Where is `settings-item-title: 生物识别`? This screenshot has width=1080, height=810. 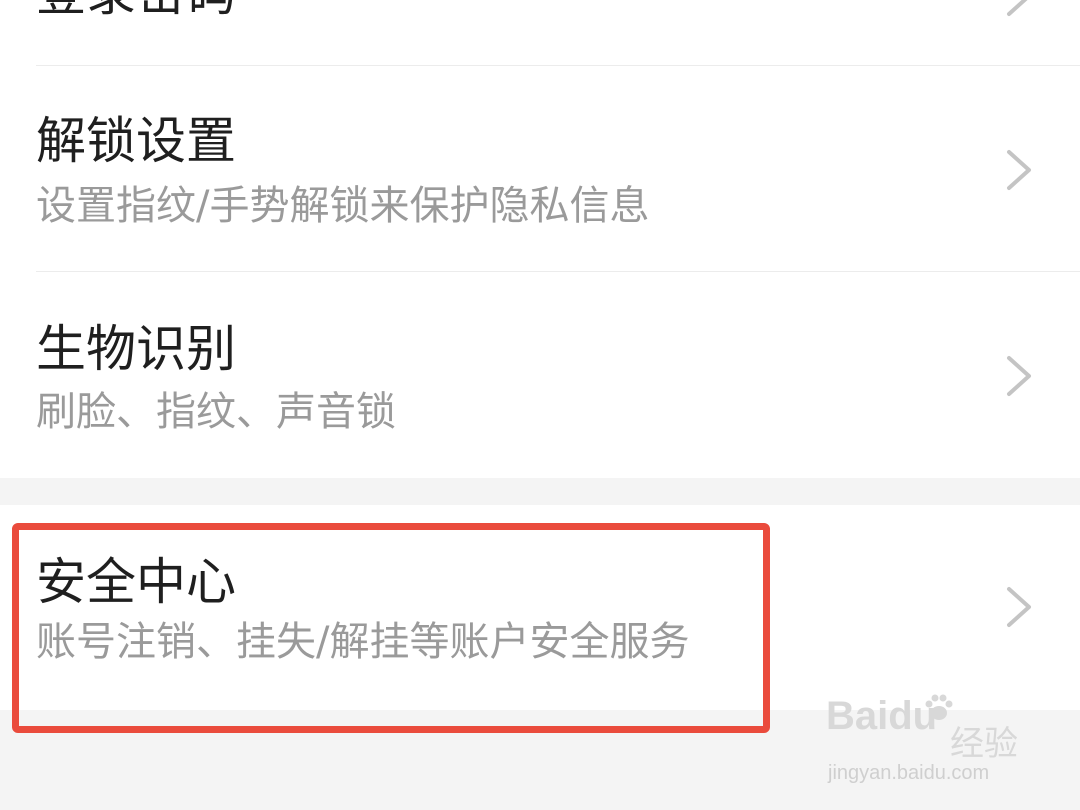
settings-item-title: 生物识别 is located at coordinates (136, 349).